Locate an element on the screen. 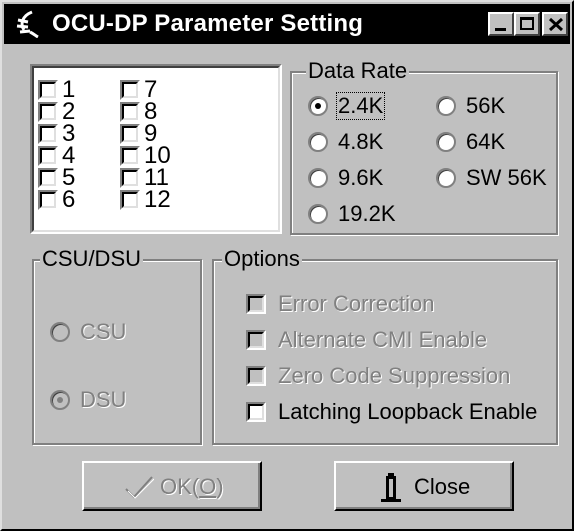 This screenshot has height=531, width=574. data-rate-legend: Data Rate is located at coordinates (358, 70).